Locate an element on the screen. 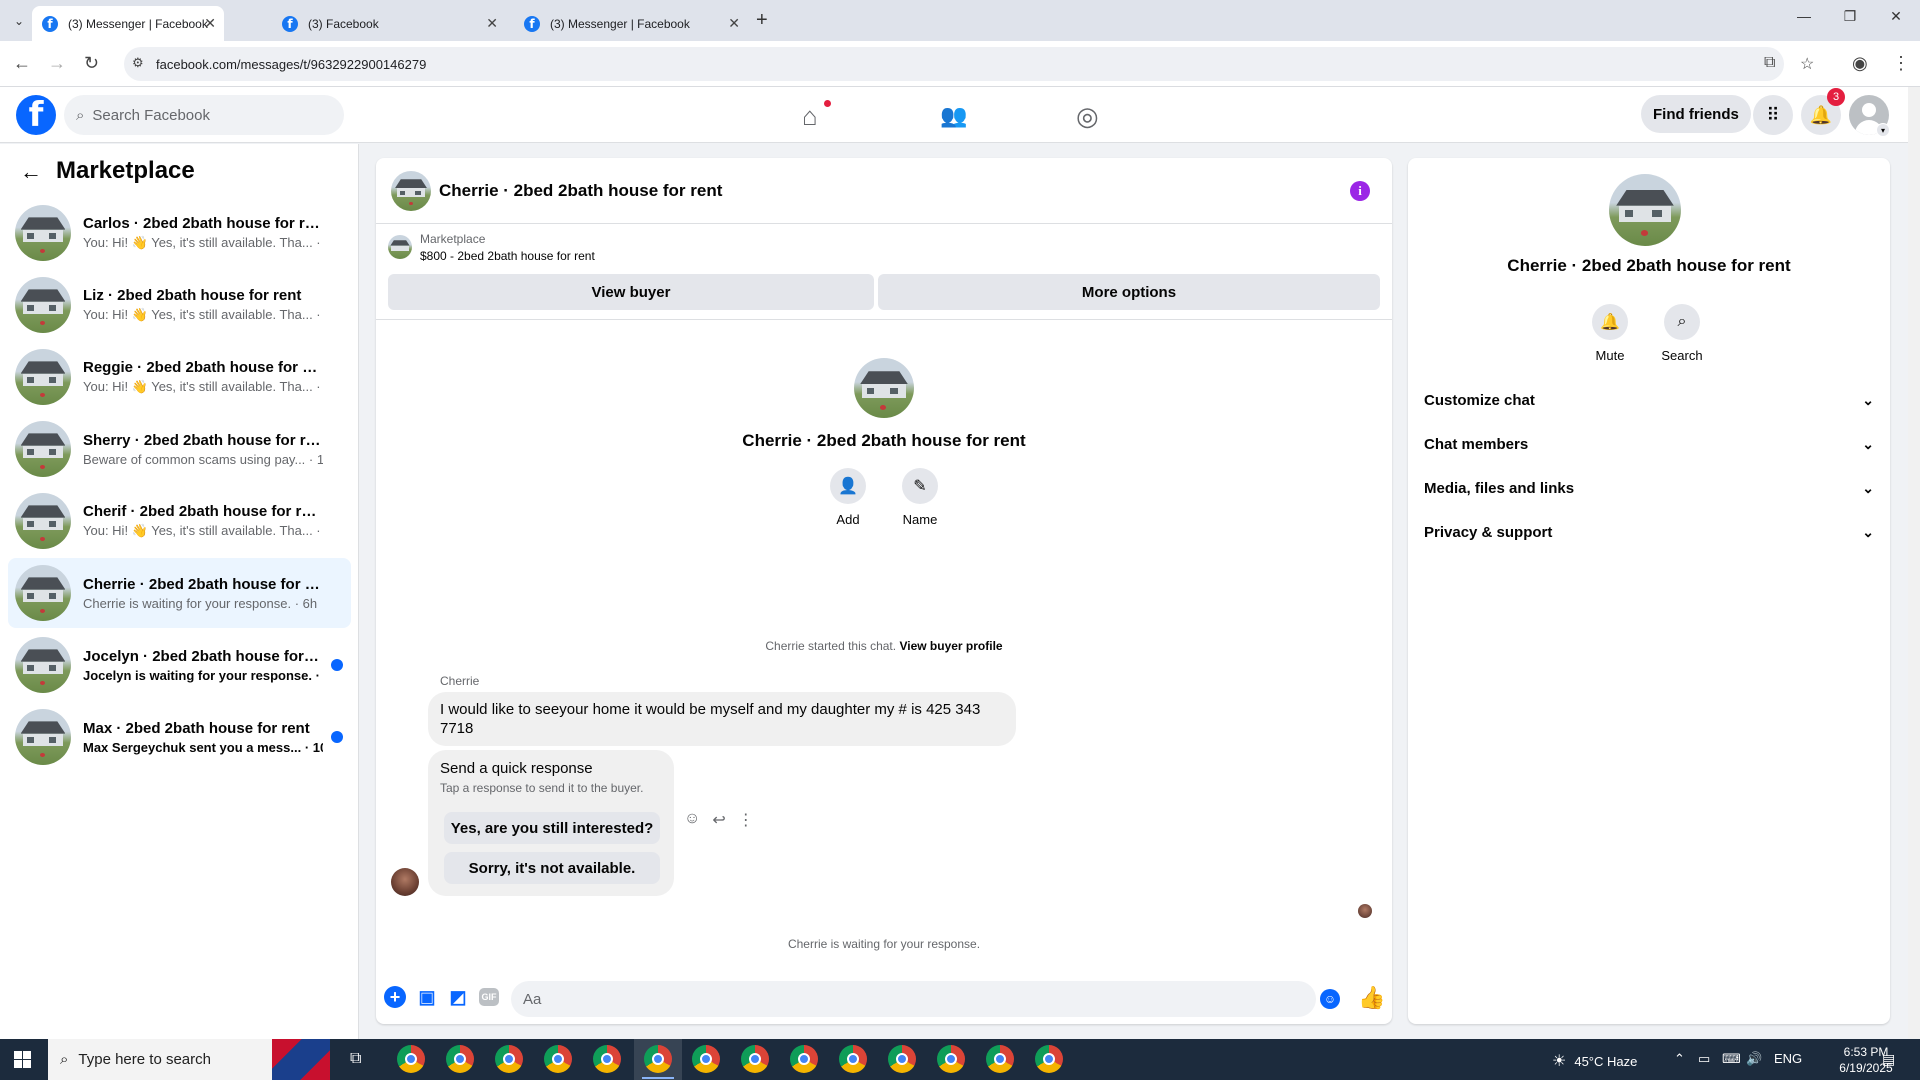 This screenshot has height=1080, width=1920. chevron-up-icon: ⌃ is located at coordinates (1679, 1059).